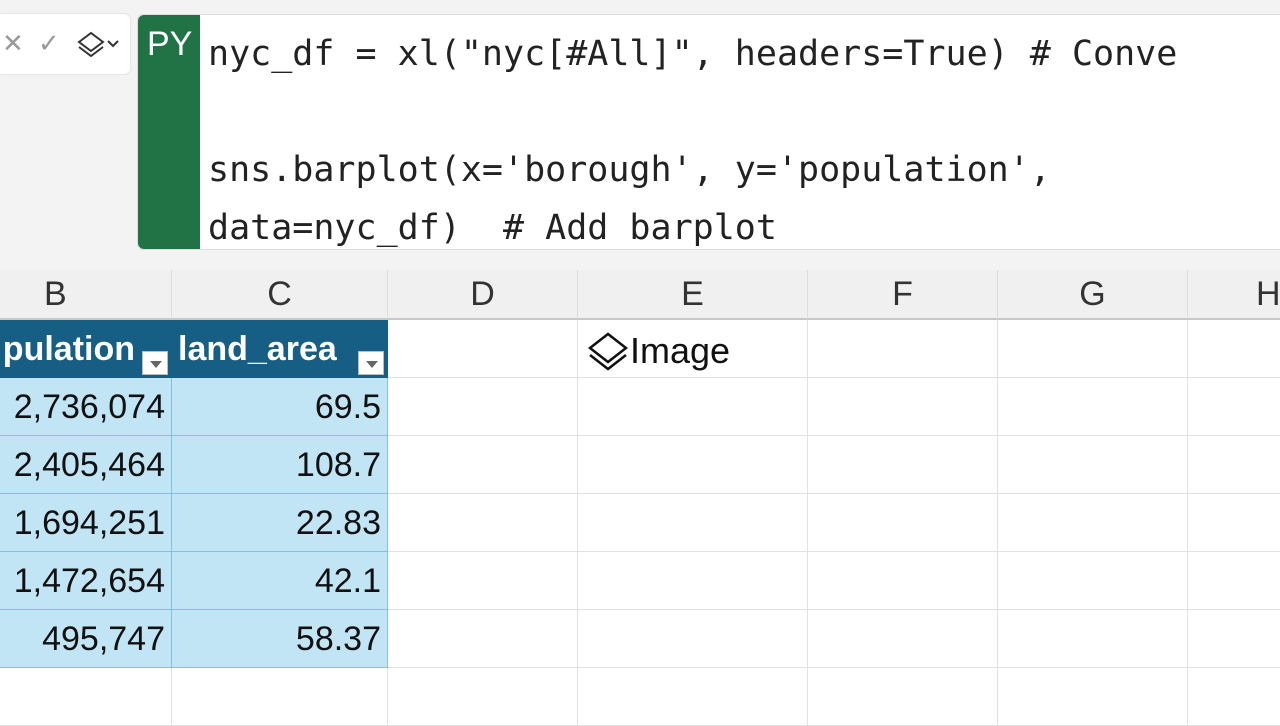  What do you see at coordinates (86, 523) in the screenshot?
I see `population-cell: 1,694,251` at bounding box center [86, 523].